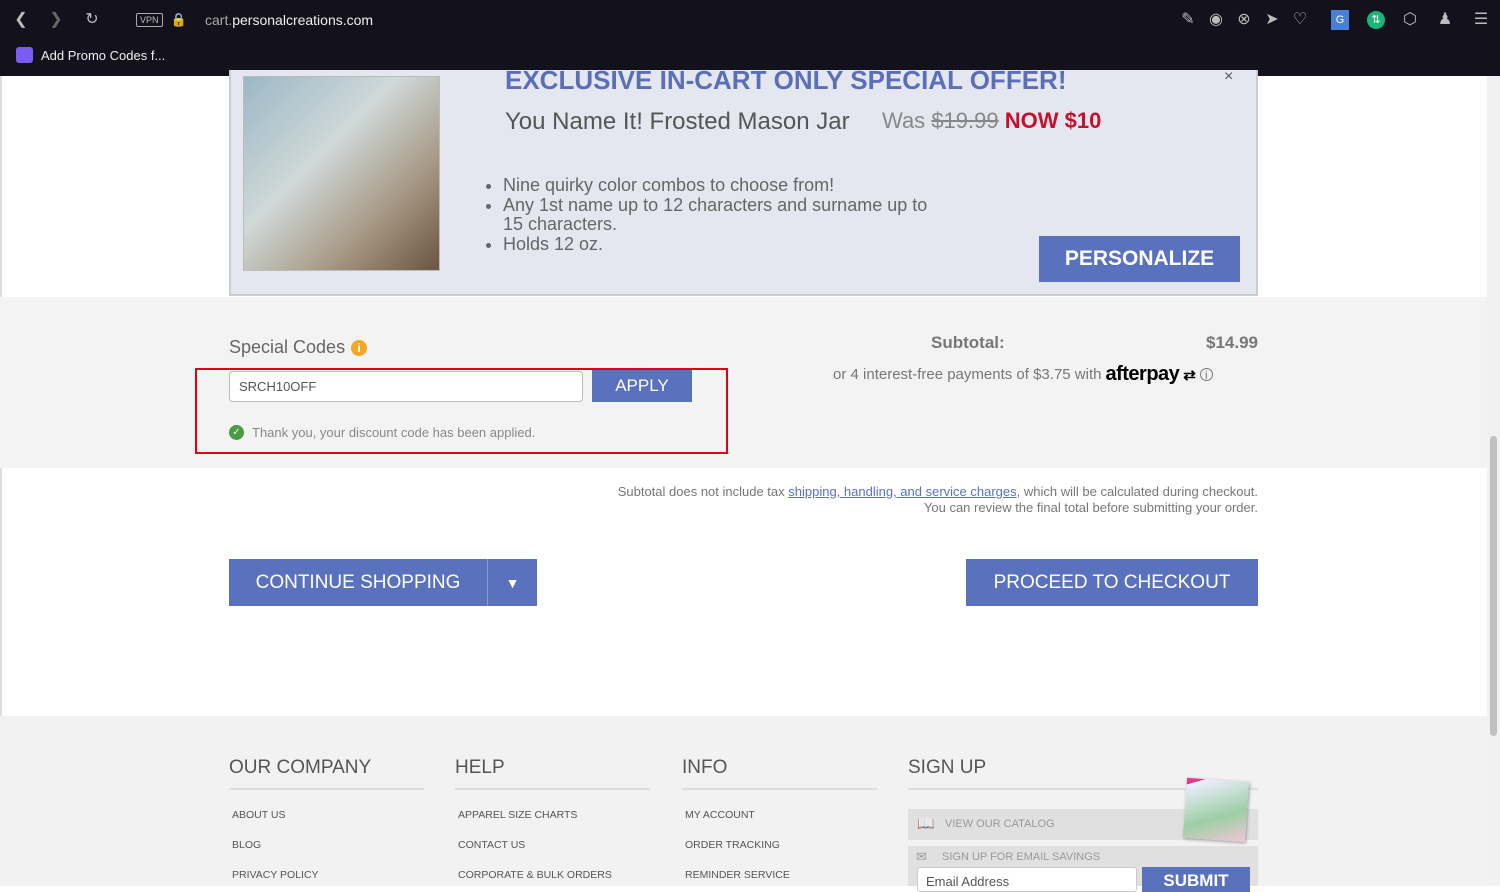  What do you see at coordinates (1445, 20) in the screenshot?
I see `profile-icon: ♟` at bounding box center [1445, 20].